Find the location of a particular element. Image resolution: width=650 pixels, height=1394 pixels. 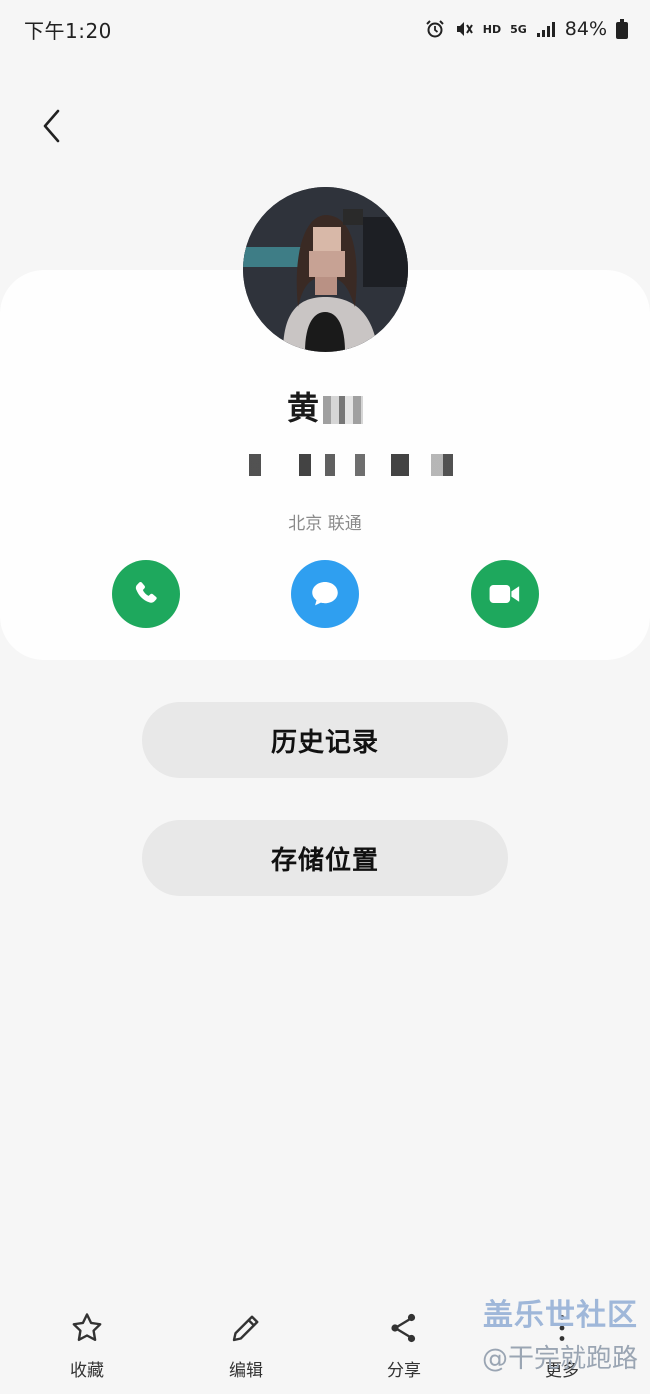

history-button: 历史记录 is located at coordinates (325, 740).